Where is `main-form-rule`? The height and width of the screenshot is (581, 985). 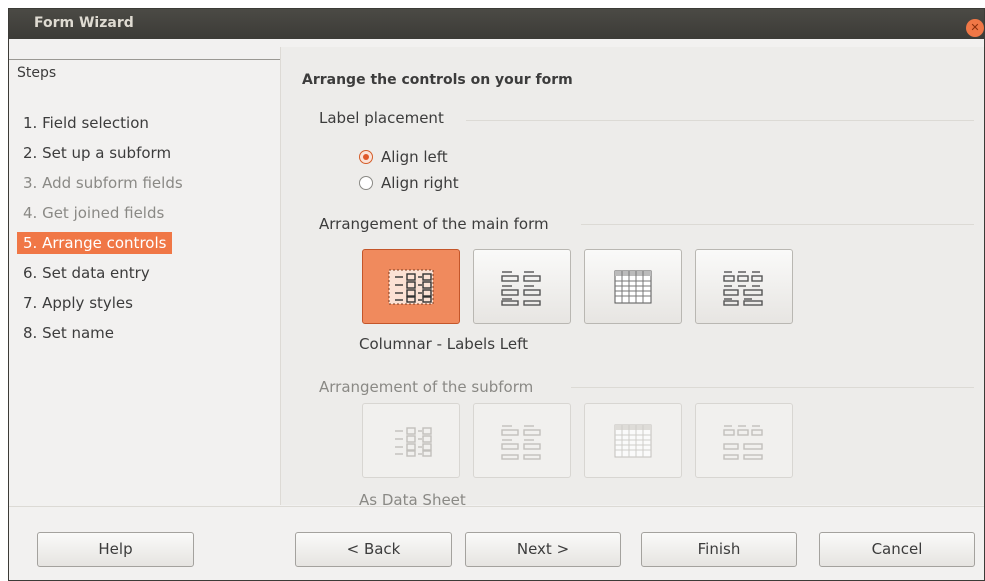
main-form-rule is located at coordinates (777, 224).